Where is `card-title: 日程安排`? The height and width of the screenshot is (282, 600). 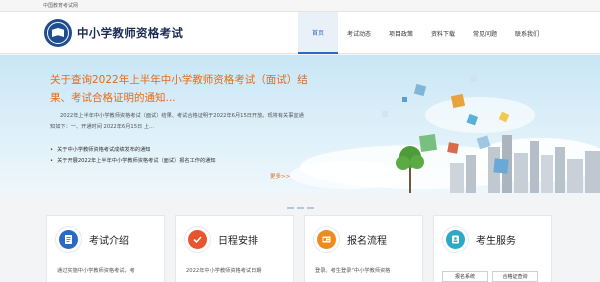 card-title: 日程安排 is located at coordinates (238, 241).